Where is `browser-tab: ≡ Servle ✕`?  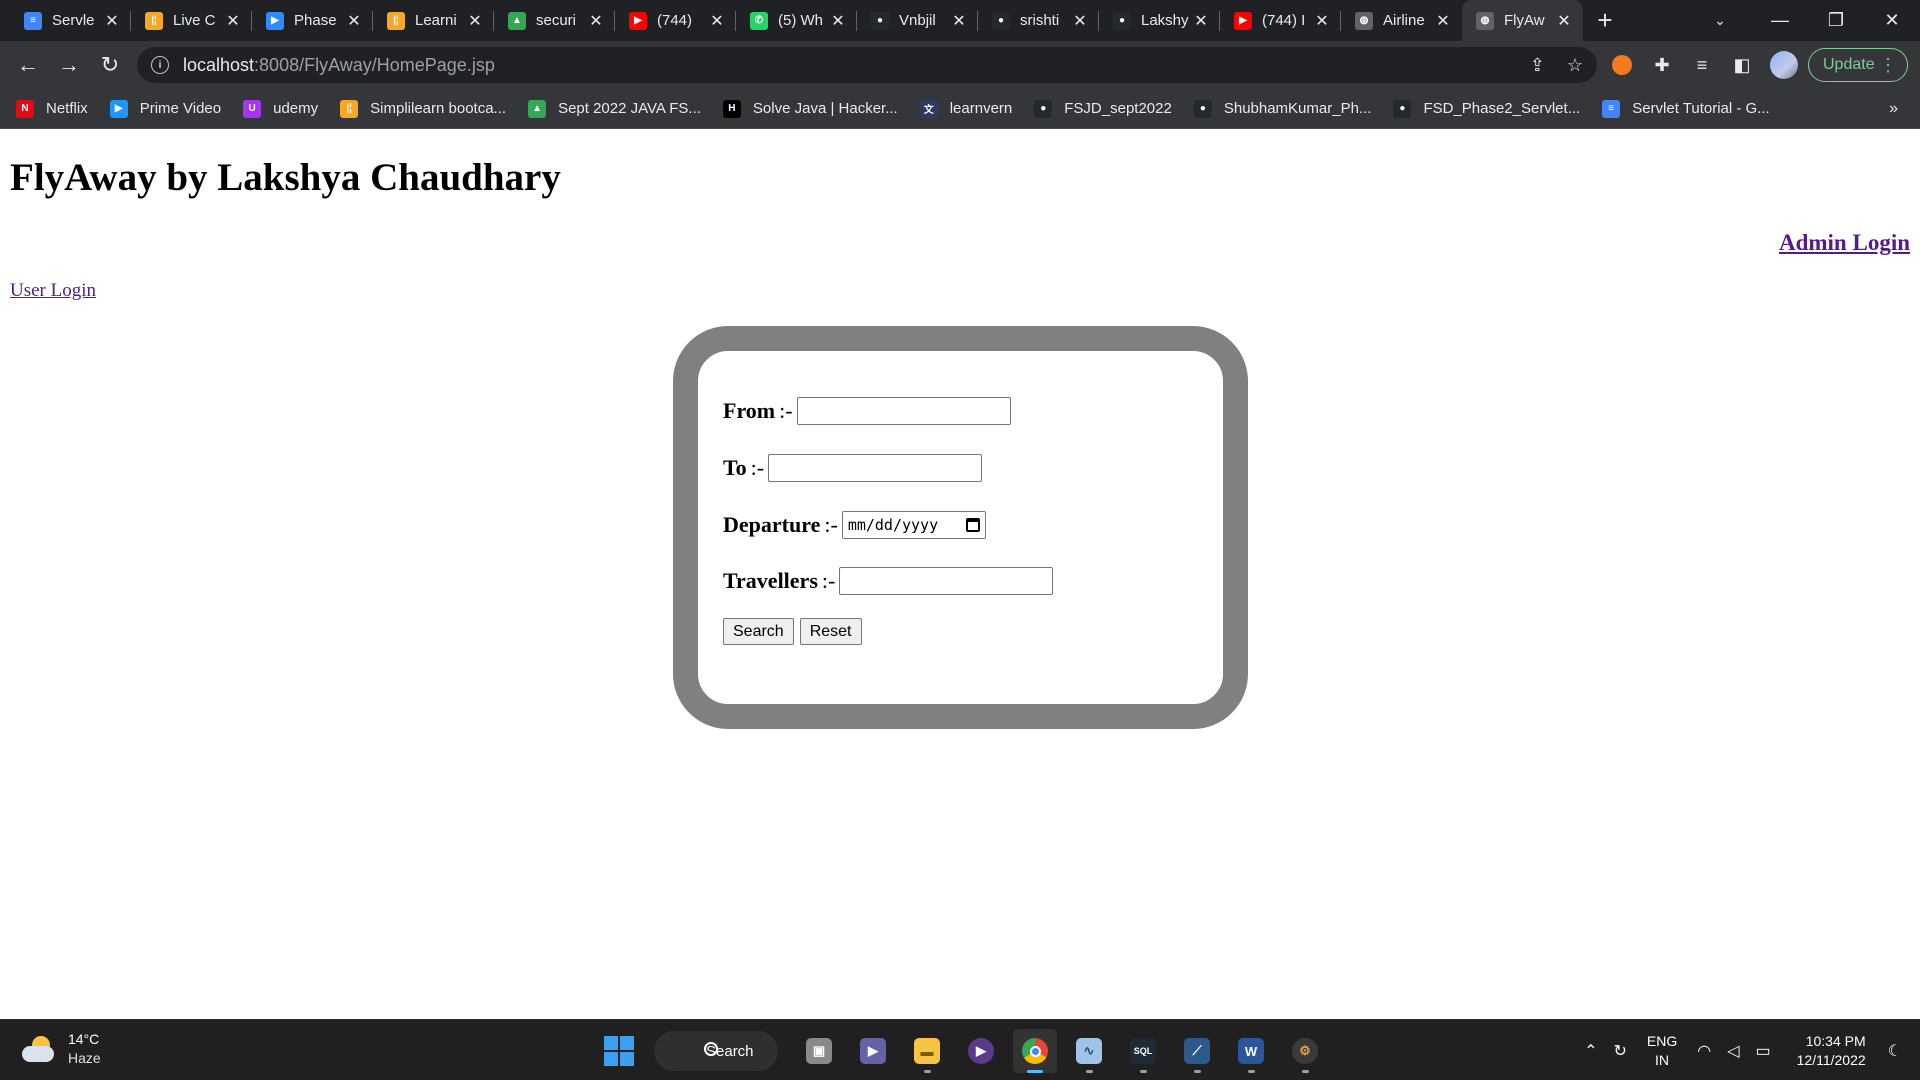 browser-tab: ≡ Servle ✕ is located at coordinates (70, 20).